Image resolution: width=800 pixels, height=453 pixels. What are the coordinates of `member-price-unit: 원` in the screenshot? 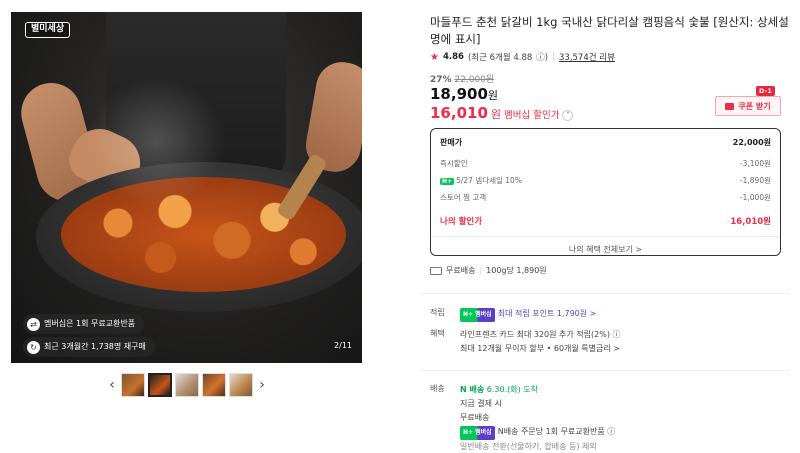 It's located at (496, 114).